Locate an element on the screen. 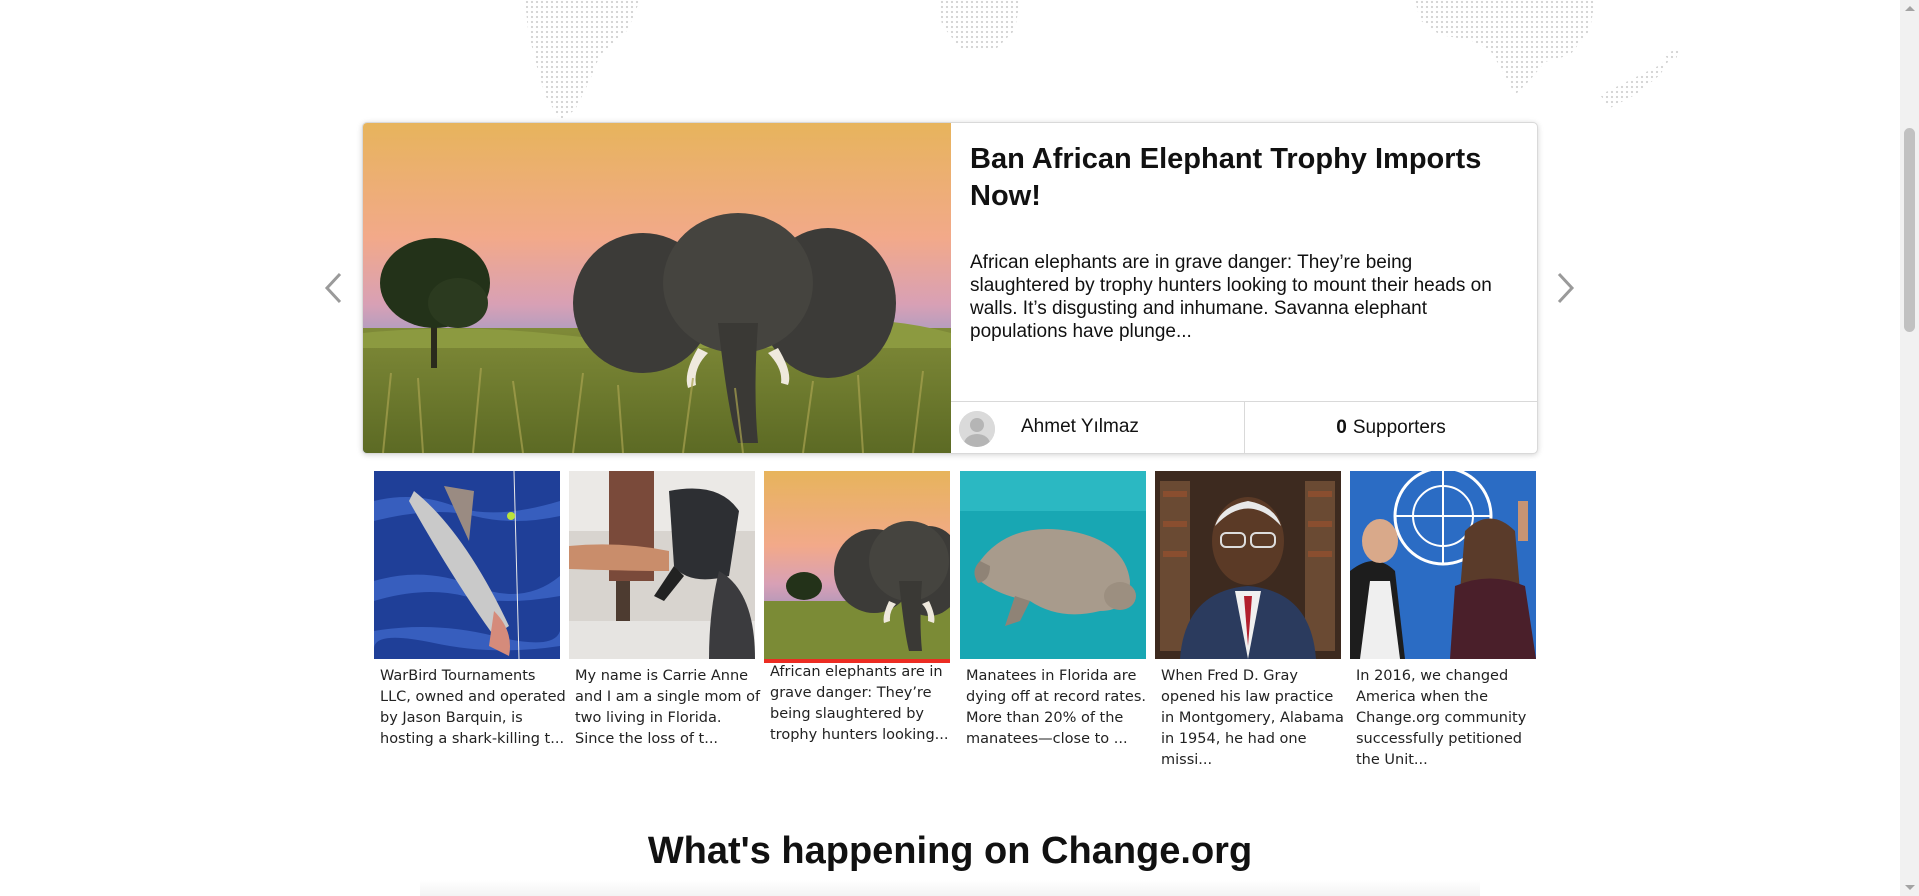 This screenshot has height=896, width=1919. featured-elephant-image is located at coordinates (657, 288).